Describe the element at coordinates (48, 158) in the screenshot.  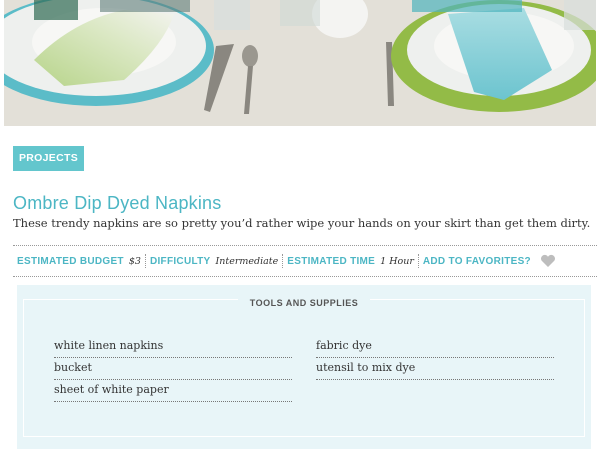
I see `projects-tag: PROJECTS` at that location.